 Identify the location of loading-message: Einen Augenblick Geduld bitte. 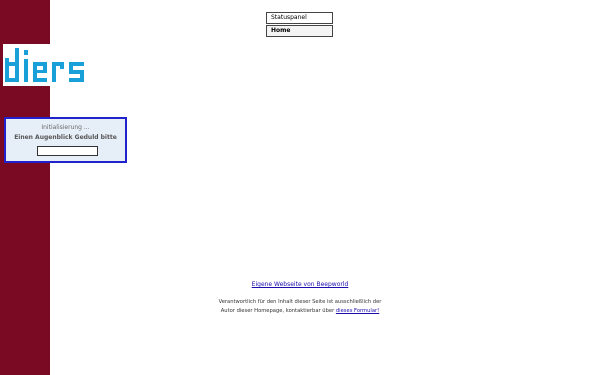
(65, 137).